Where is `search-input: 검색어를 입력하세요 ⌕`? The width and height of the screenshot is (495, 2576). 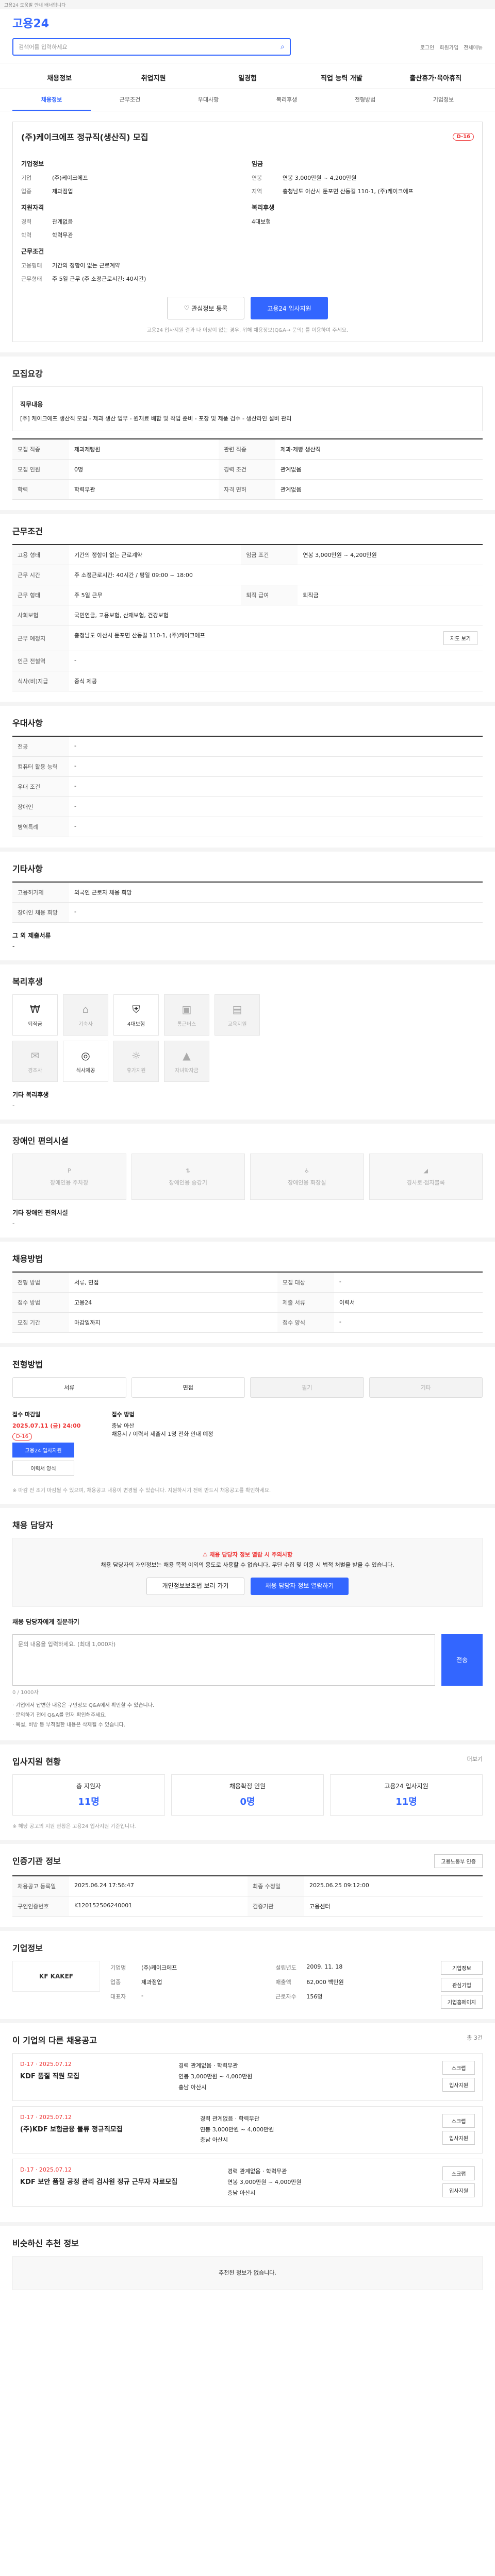 search-input: 검색어를 입력하세요 ⌕ is located at coordinates (151, 47).